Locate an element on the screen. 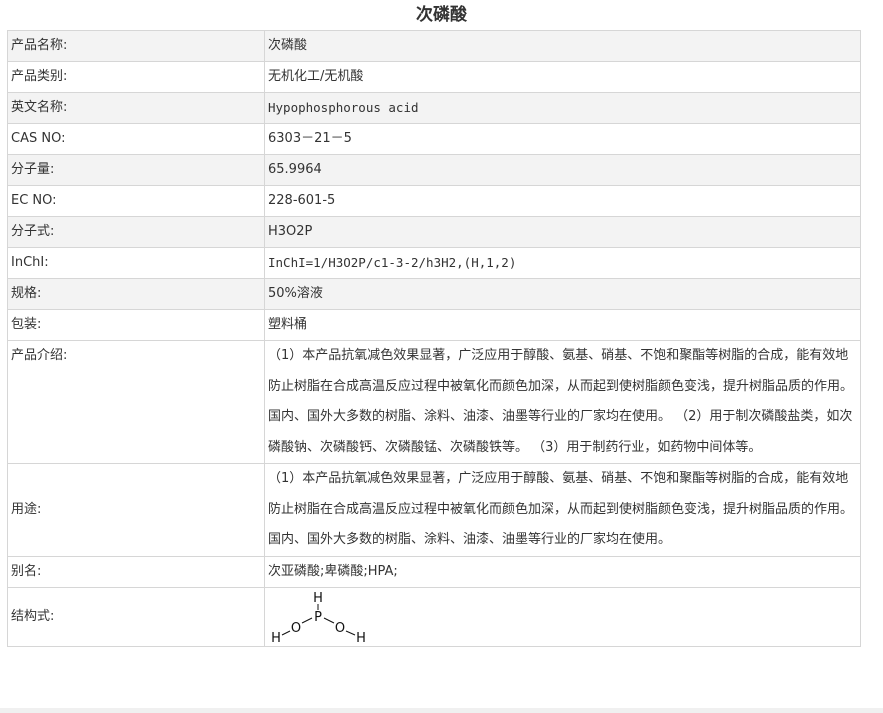 The height and width of the screenshot is (713, 883). bond-o-h-left is located at coordinates (286, 632).